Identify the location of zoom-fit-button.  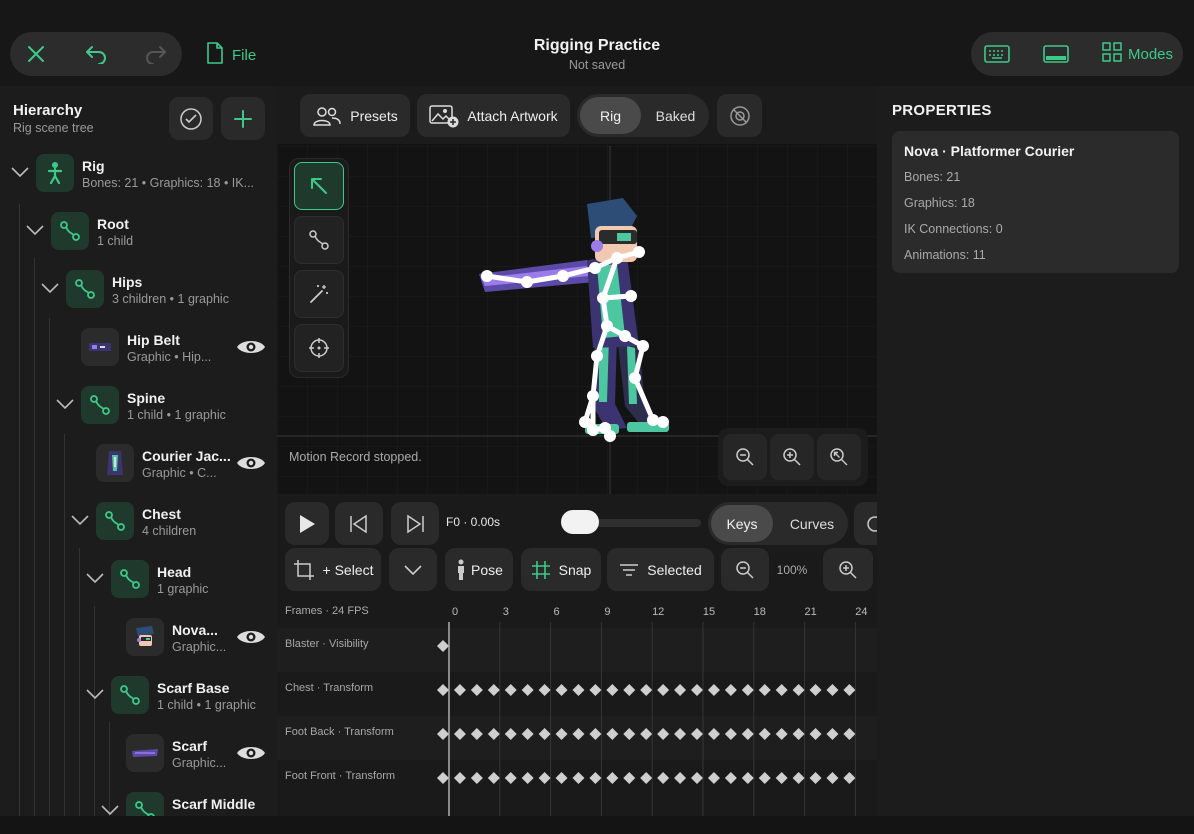
(839, 457).